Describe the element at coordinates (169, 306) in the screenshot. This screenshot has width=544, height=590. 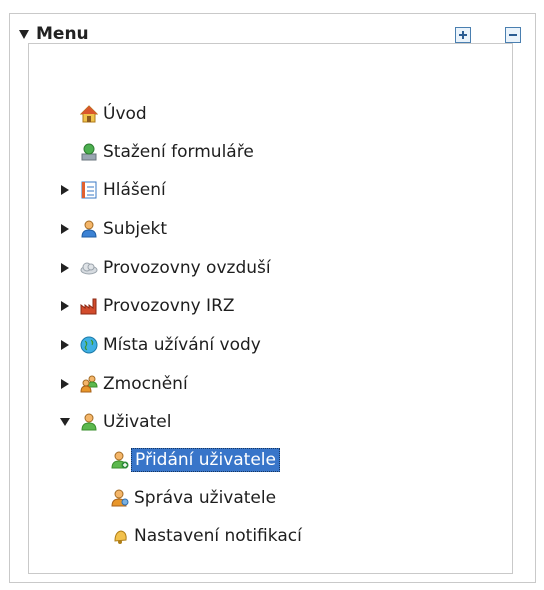
I see `tree-item-label: Provozovny IRZ` at that location.